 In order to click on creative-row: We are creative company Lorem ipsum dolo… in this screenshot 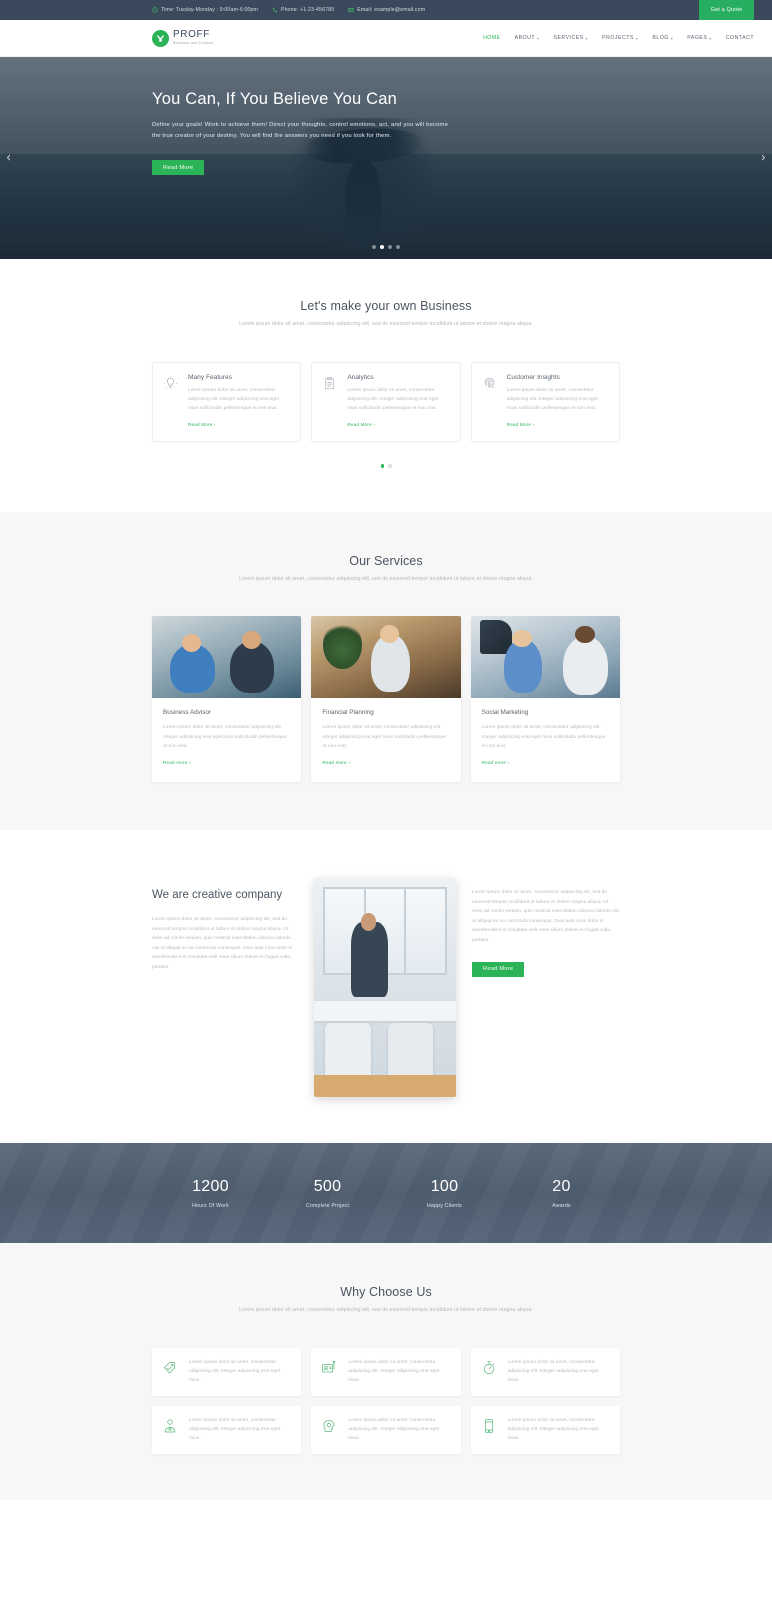, I will do `click(386, 988)`.